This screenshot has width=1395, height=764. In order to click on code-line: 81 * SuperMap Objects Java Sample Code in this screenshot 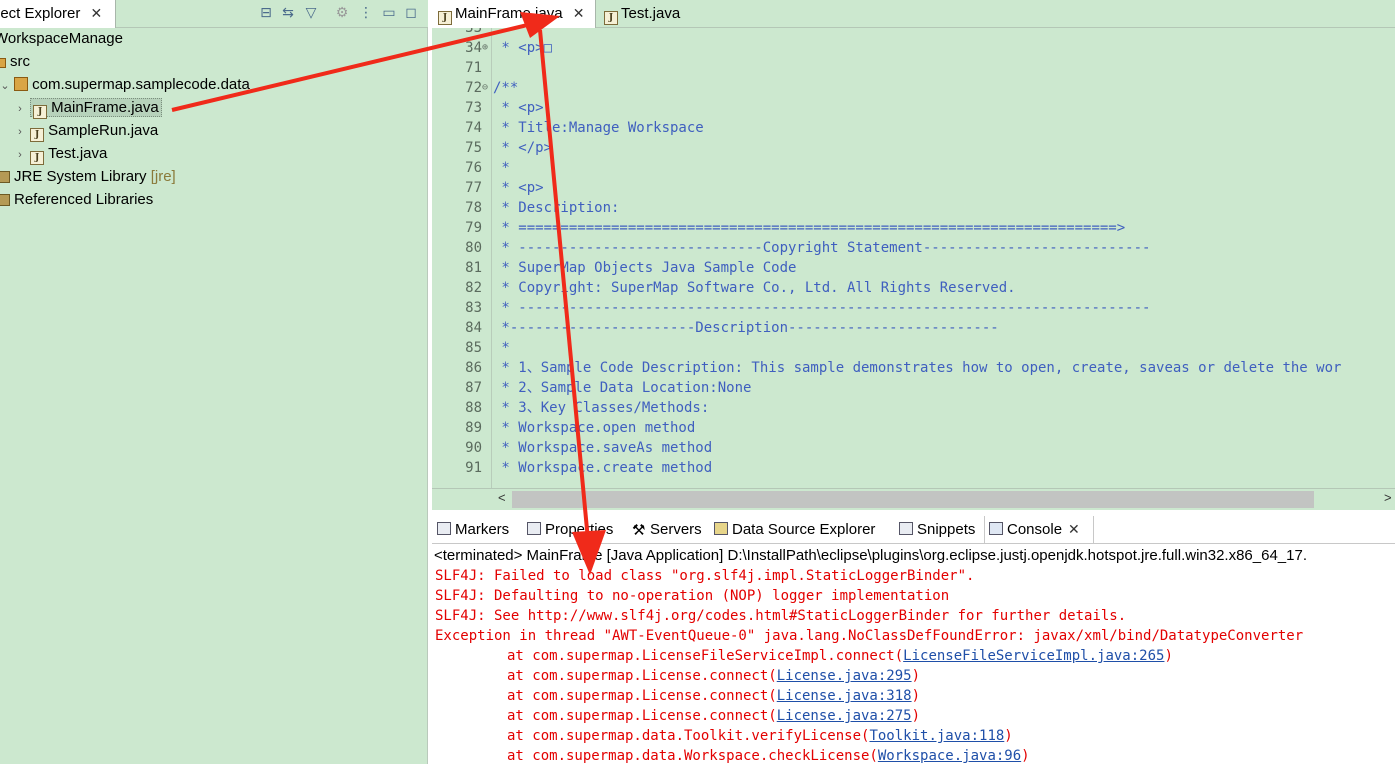, I will do `click(913, 268)`.